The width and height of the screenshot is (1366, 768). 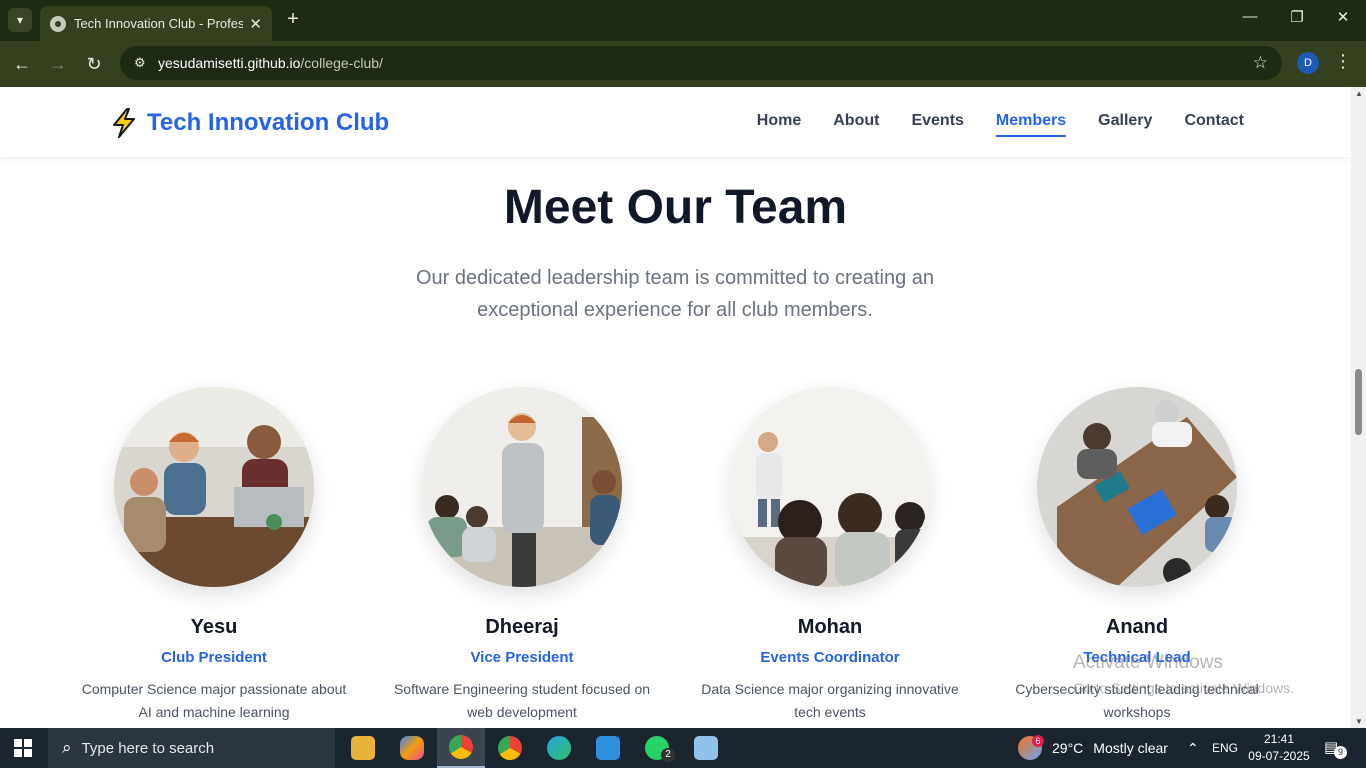 What do you see at coordinates (1250, 16) in the screenshot?
I see `minimize-icon: —` at bounding box center [1250, 16].